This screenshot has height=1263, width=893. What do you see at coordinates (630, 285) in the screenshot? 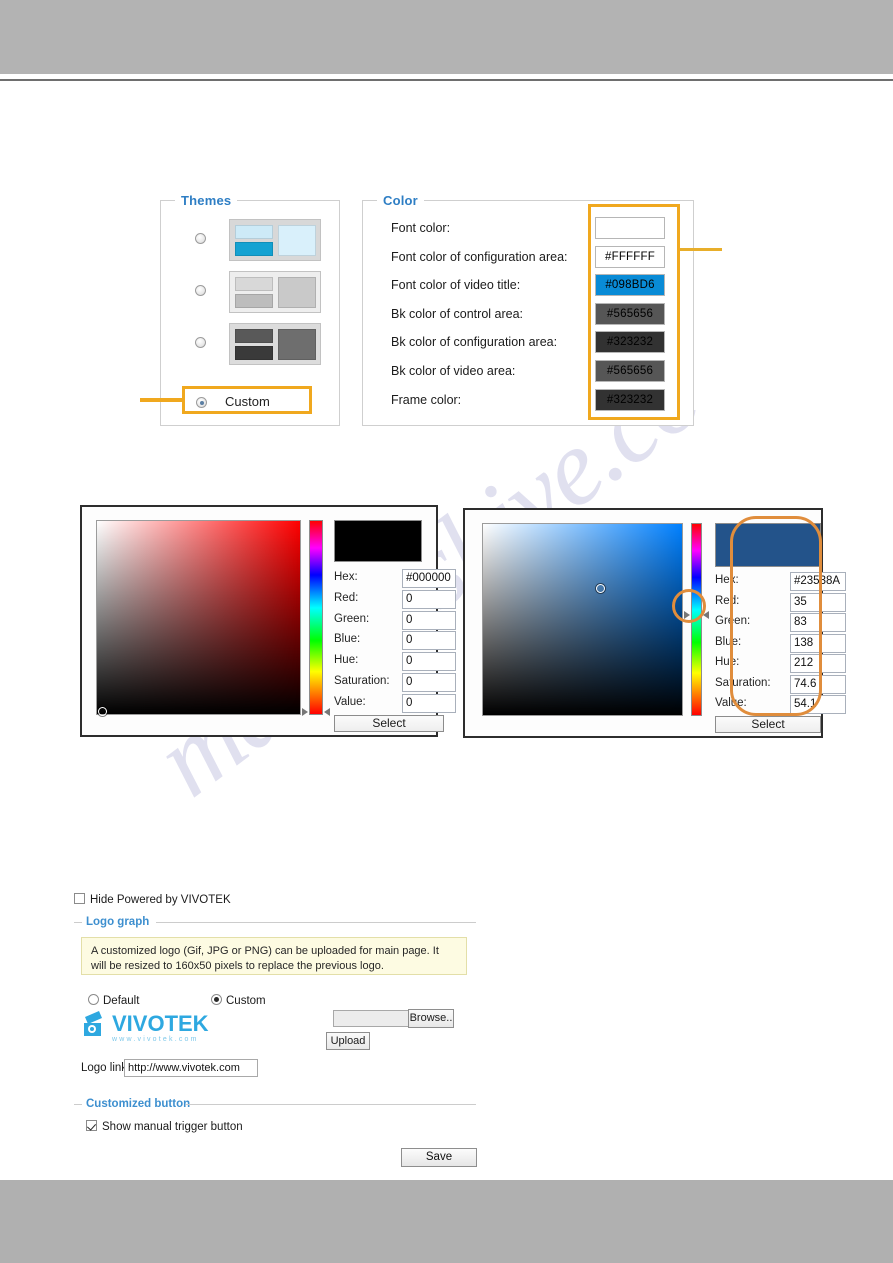
I see `color-swatch-field: #098BD6` at bounding box center [630, 285].